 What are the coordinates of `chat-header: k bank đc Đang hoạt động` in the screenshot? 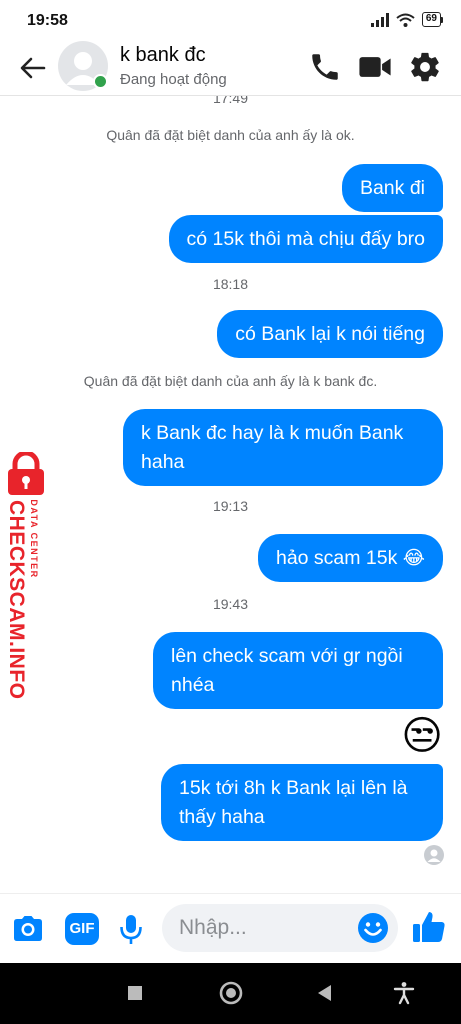 It's located at (230, 68).